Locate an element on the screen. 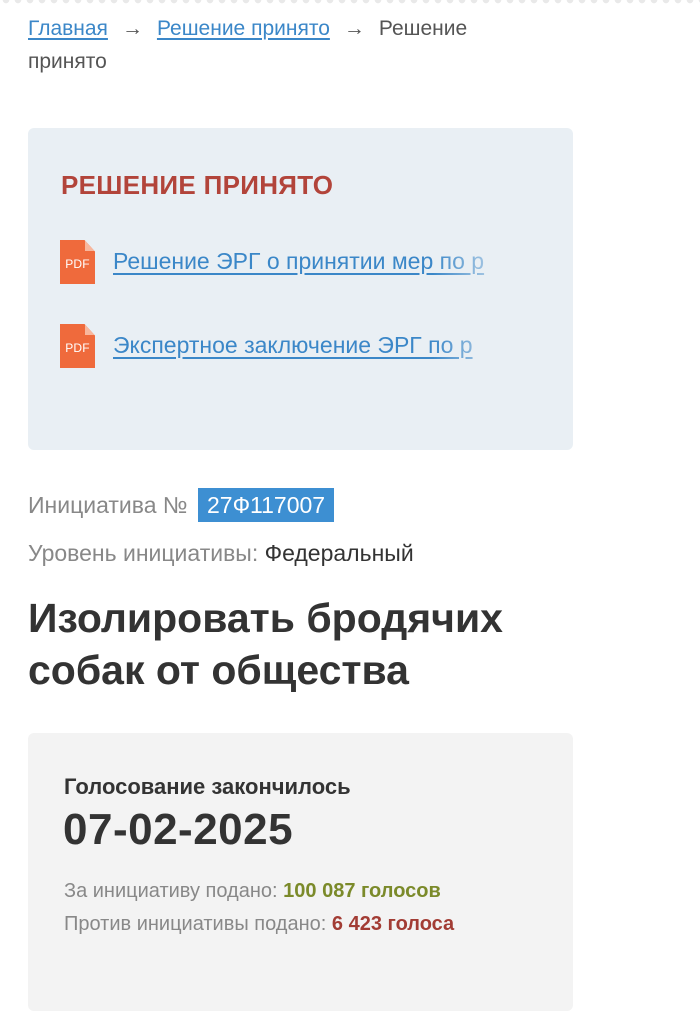  voting-end-date: 07-02-2025 is located at coordinates (178, 829).